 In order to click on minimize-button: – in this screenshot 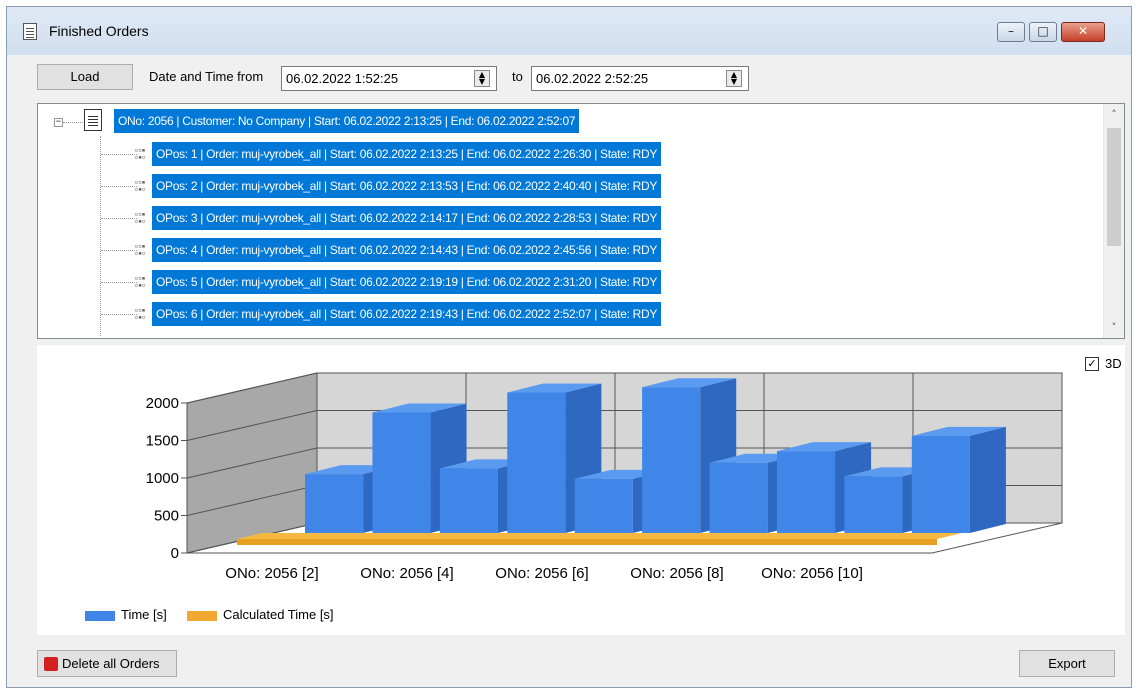, I will do `click(1011, 32)`.